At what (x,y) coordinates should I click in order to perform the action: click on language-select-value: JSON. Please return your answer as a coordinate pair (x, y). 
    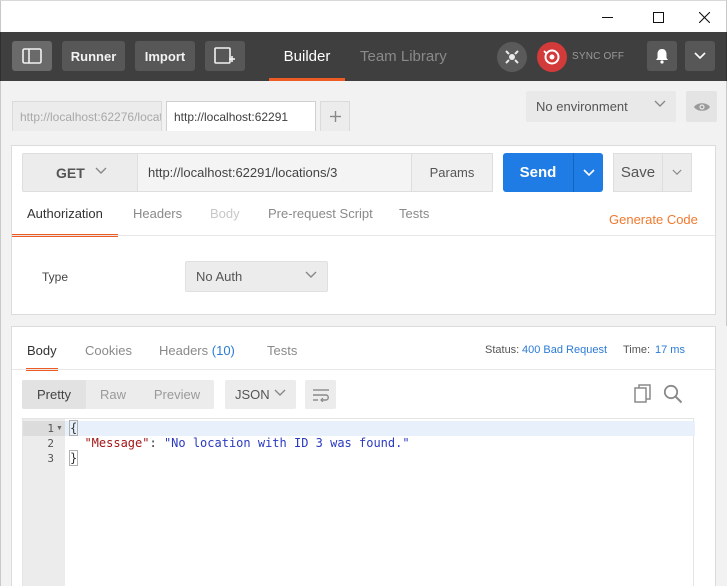
    Looking at the image, I should click on (252, 394).